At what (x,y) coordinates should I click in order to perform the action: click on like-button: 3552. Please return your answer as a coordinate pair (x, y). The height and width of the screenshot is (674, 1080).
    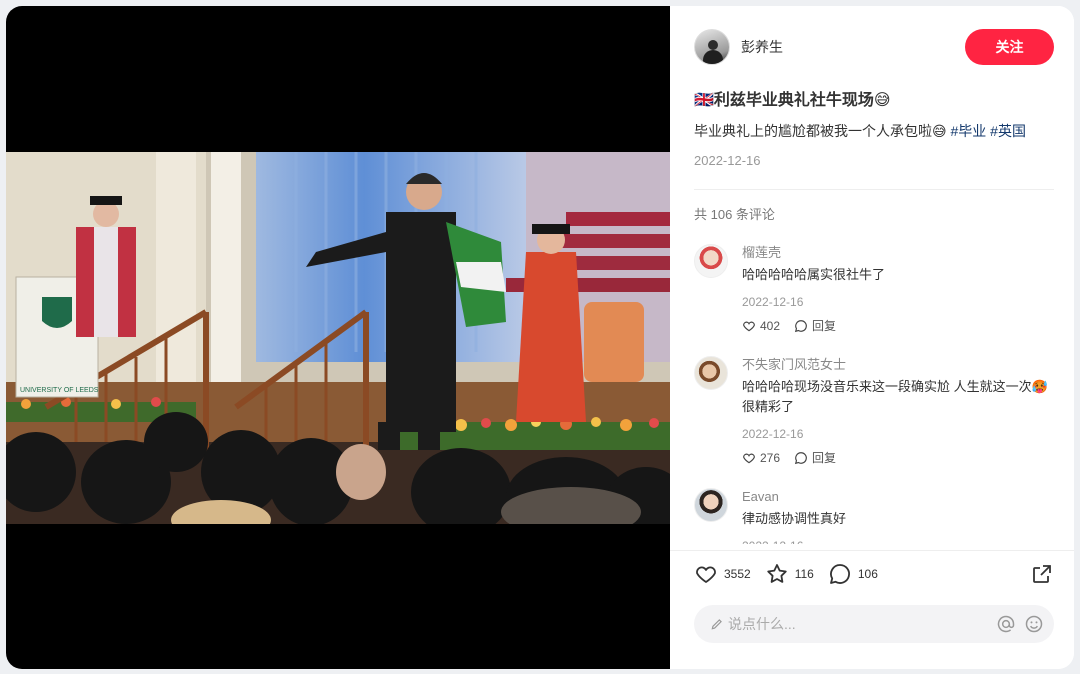
    Looking at the image, I should click on (722, 574).